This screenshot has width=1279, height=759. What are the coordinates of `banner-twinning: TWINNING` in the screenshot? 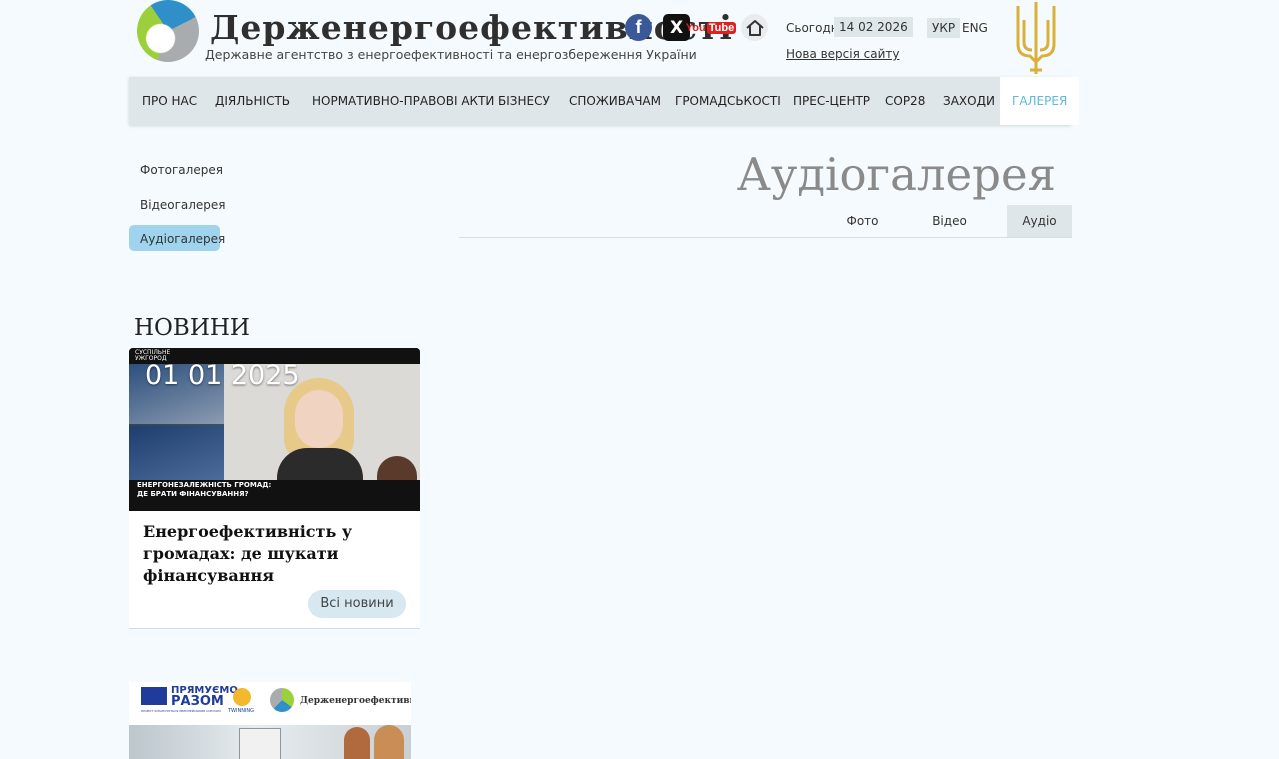 It's located at (241, 711).